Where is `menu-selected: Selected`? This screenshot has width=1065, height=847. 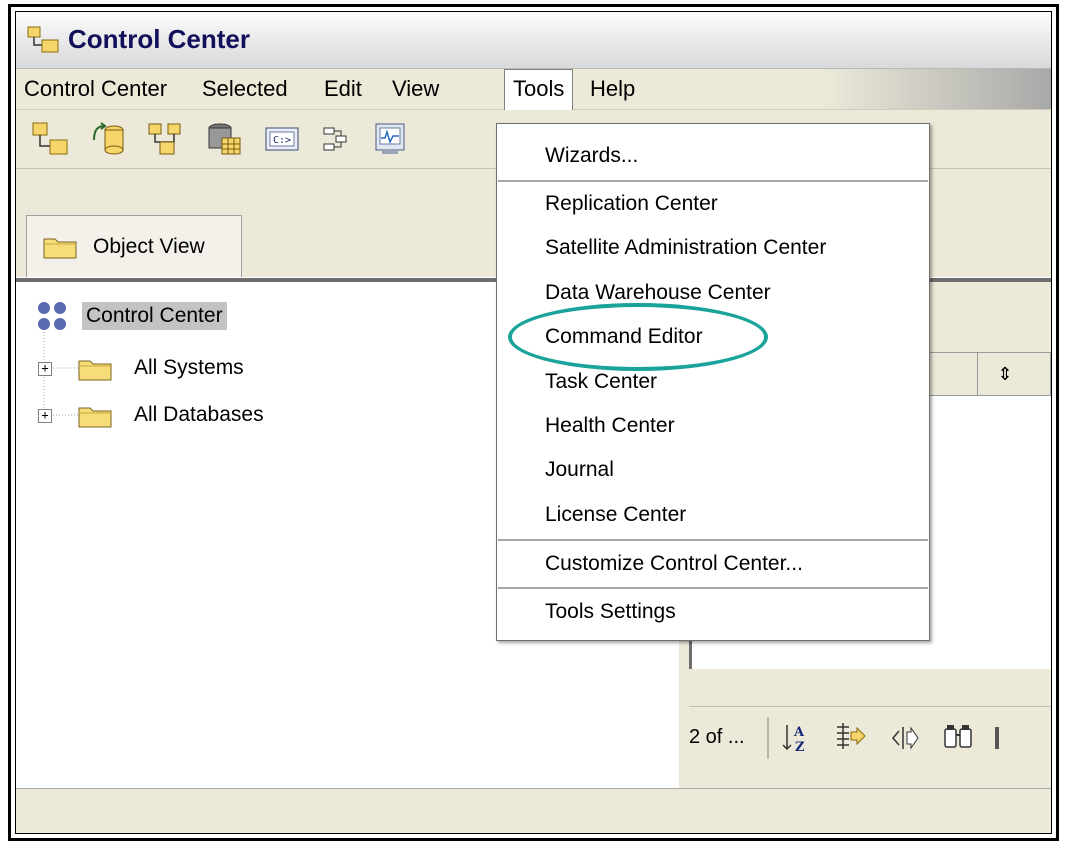
menu-selected: Selected is located at coordinates (245, 89).